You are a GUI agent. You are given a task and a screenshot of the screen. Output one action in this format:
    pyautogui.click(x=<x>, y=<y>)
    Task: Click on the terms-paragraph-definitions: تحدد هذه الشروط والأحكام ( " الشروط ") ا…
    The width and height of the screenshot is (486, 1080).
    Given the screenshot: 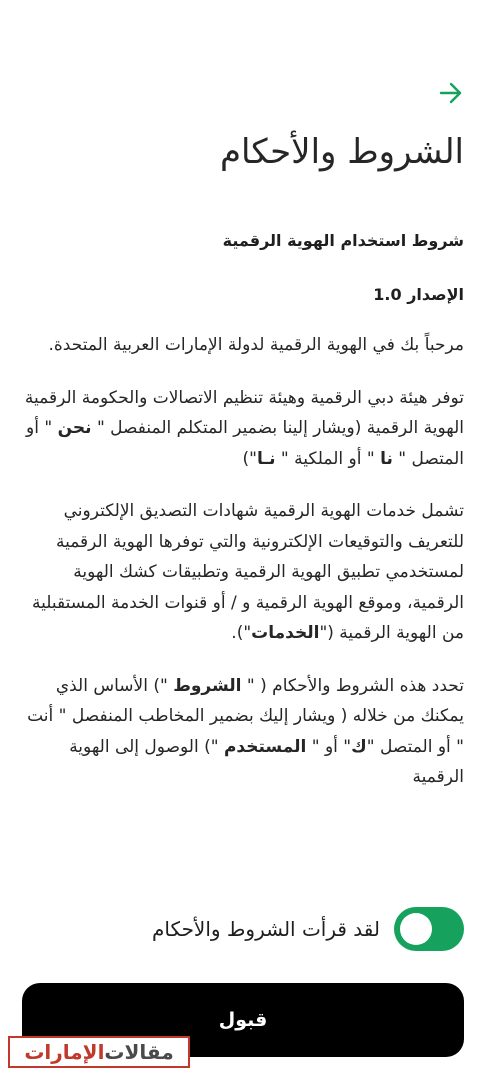 What is the action you would take?
    pyautogui.click(x=243, y=732)
    